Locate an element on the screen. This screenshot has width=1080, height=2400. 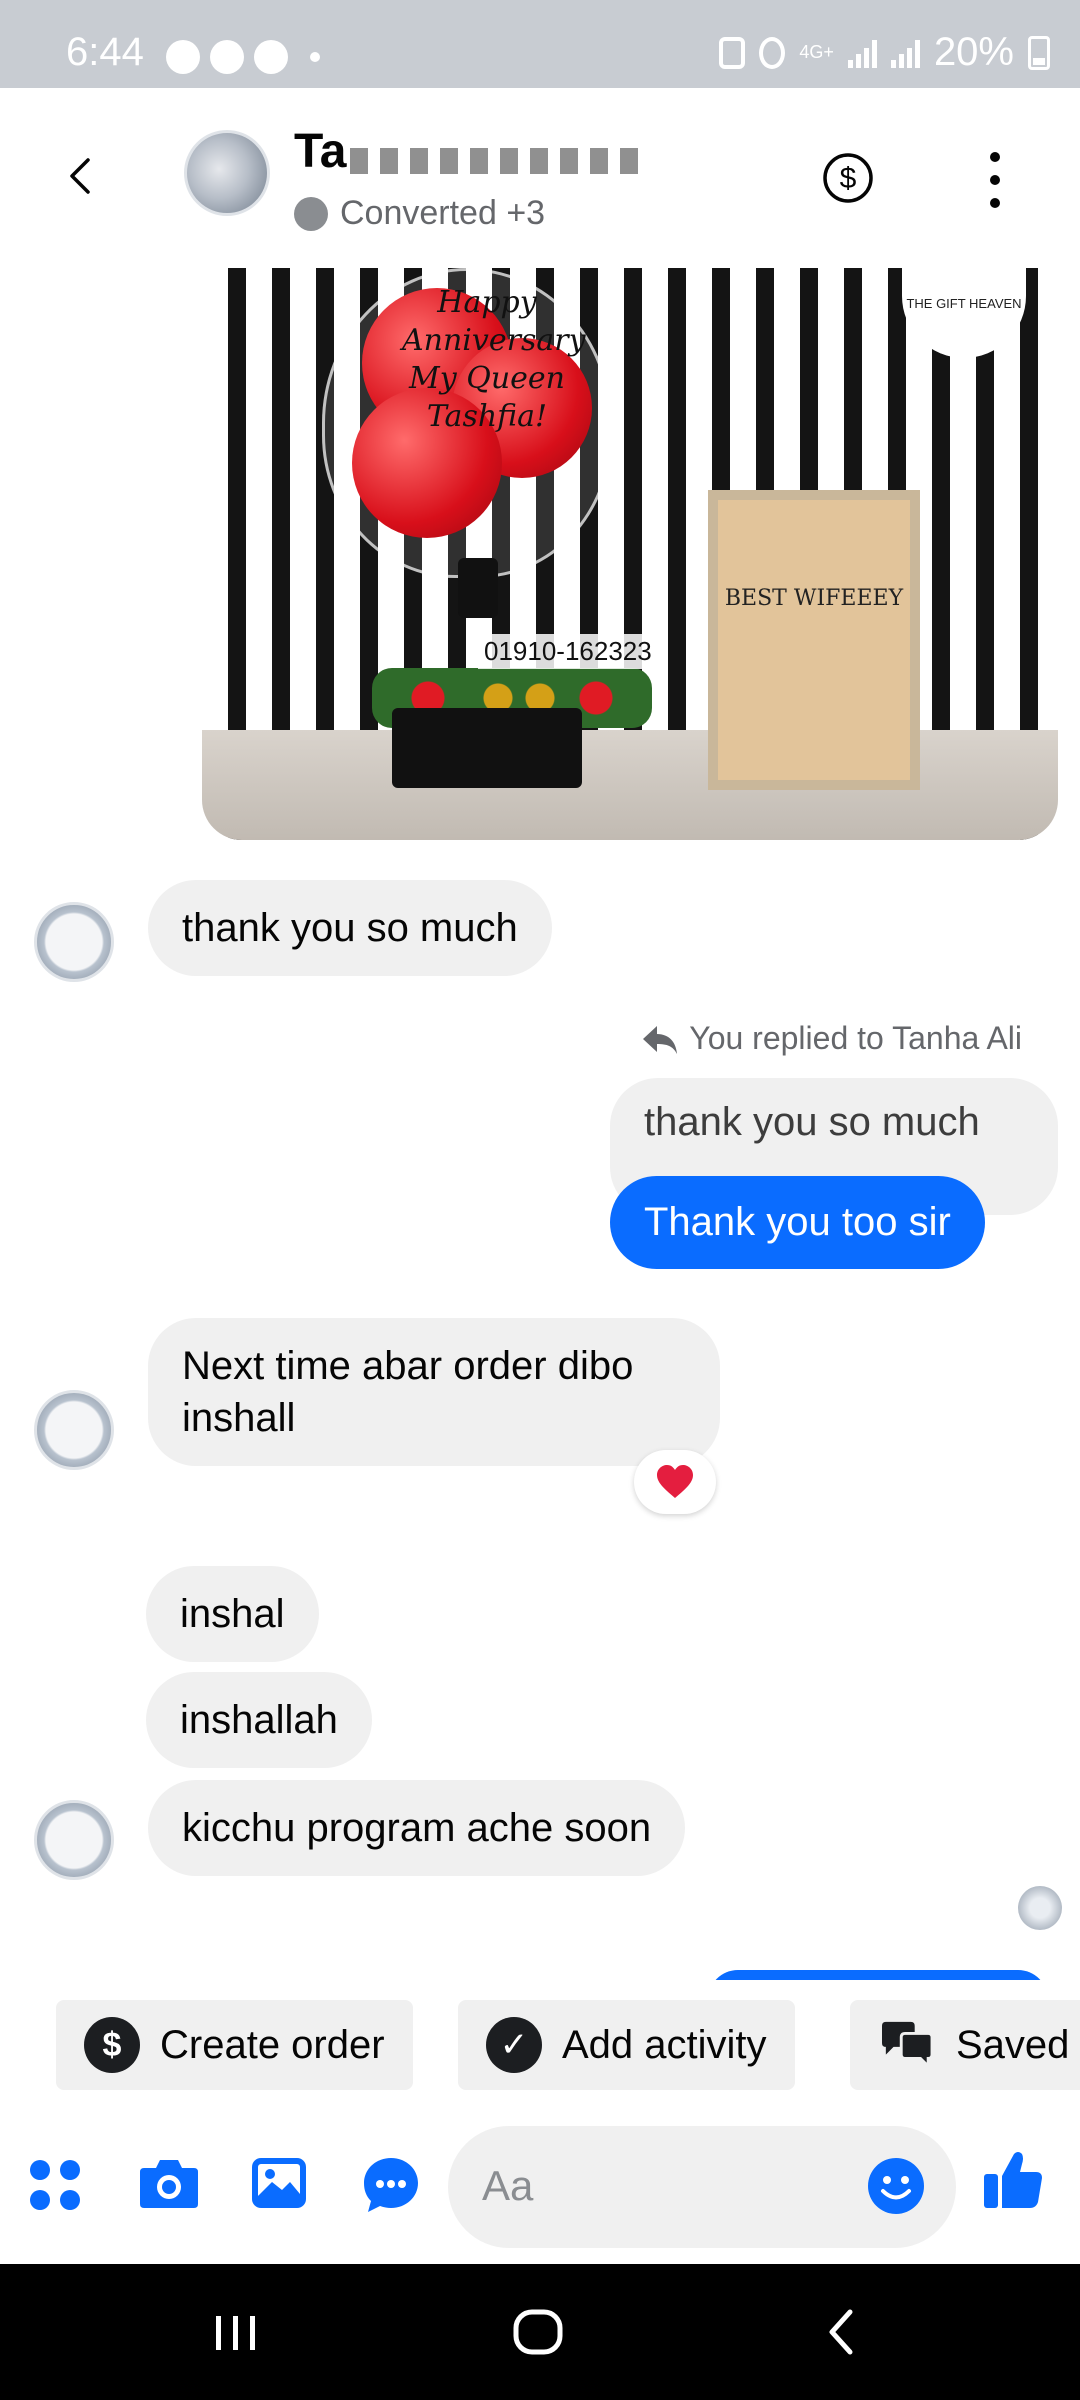
checkmark-icon: ✓ is located at coordinates (514, 2045).